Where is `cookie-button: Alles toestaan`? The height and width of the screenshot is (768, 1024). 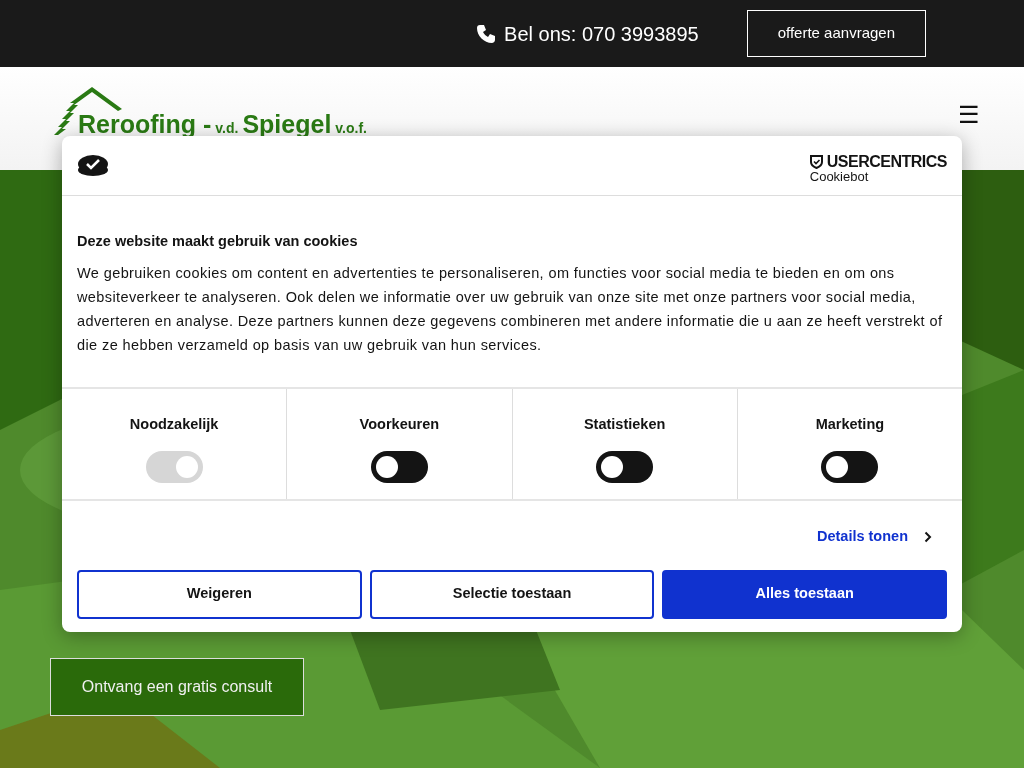
cookie-button: Alles toestaan is located at coordinates (804, 594).